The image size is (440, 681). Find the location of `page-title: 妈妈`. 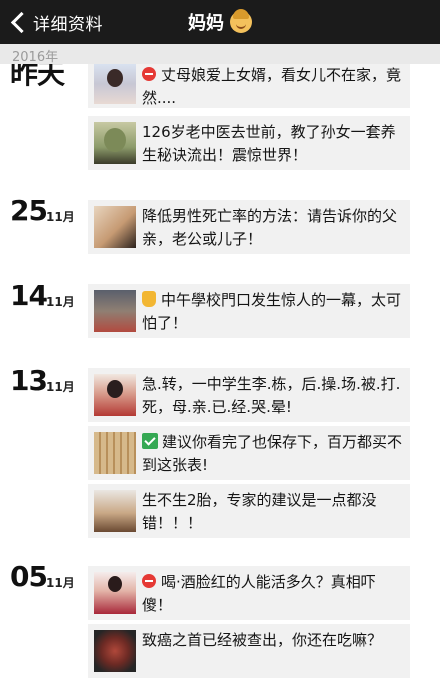

page-title: 妈妈 is located at coordinates (206, 23).